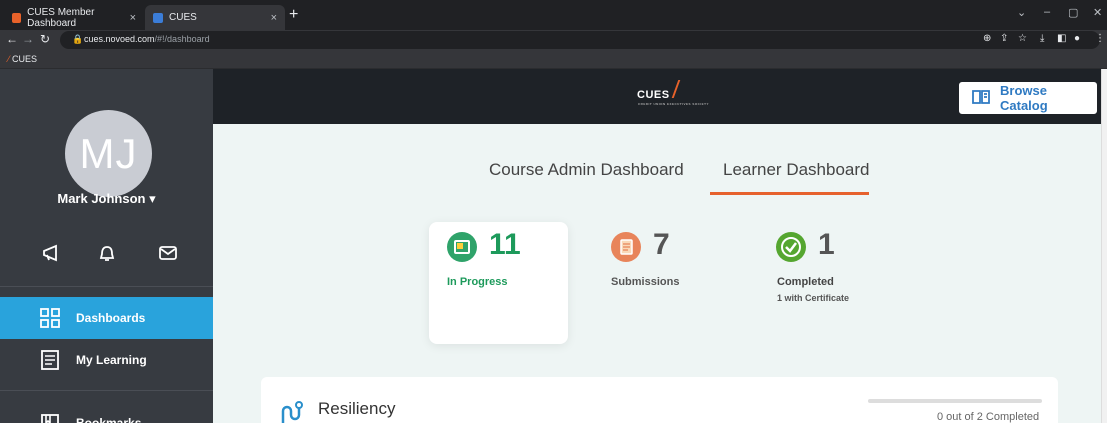 The width and height of the screenshot is (1107, 444). I want to click on new-tab-button: +, so click(293, 15).